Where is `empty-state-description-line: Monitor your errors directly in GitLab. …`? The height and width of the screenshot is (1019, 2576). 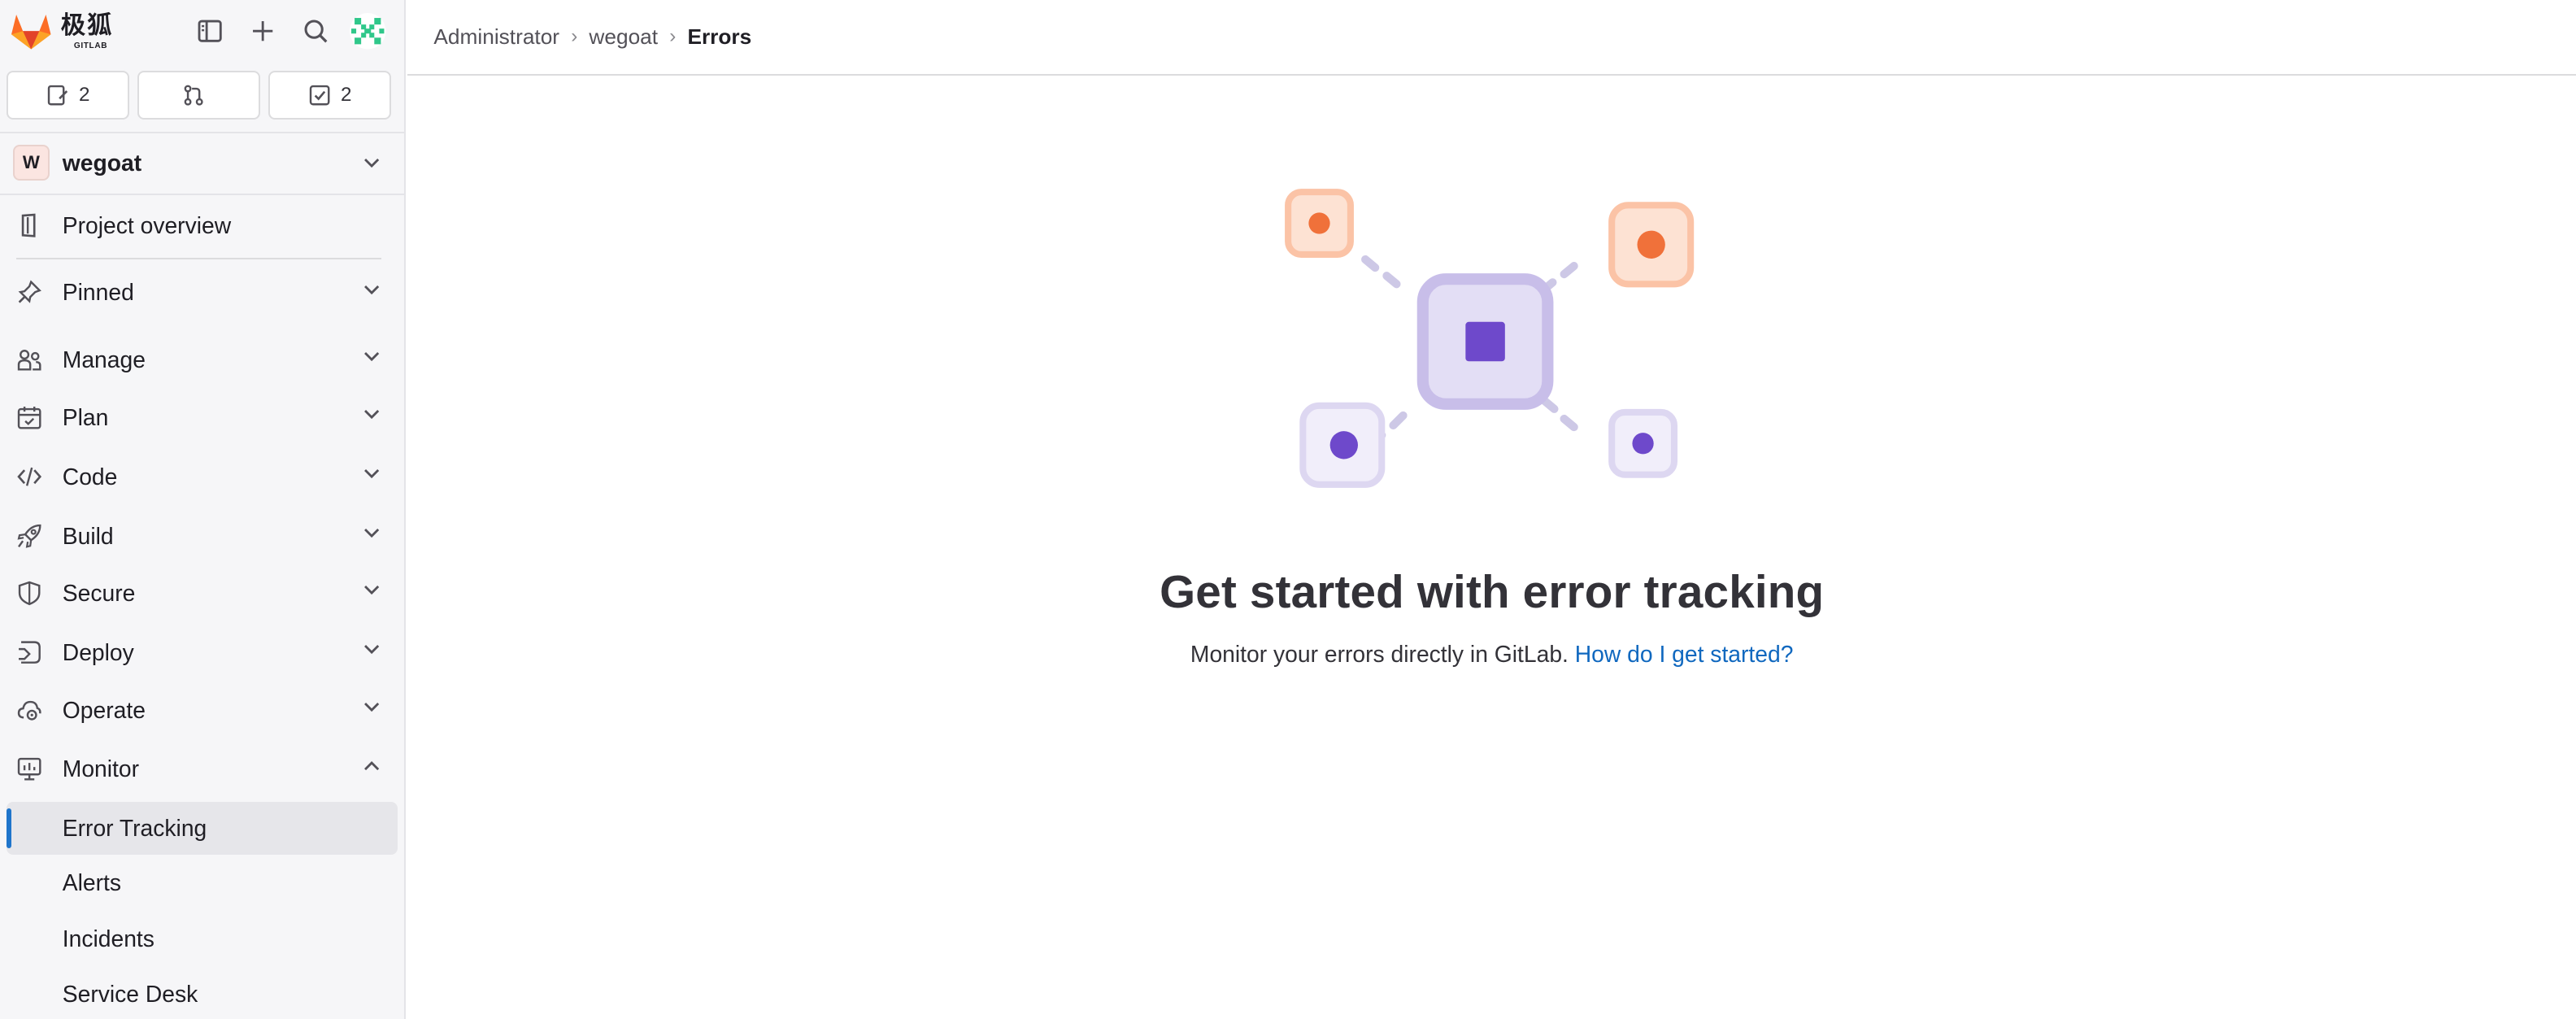
empty-state-description-line: Monitor your errors directly in GitLab. … is located at coordinates (1491, 654).